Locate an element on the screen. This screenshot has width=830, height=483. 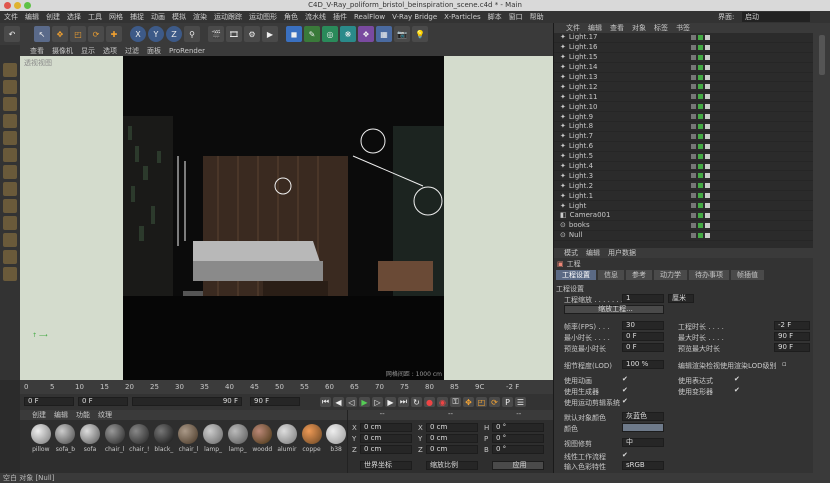
object-row: ✦ Light.4 is located at coordinates (683, 167).